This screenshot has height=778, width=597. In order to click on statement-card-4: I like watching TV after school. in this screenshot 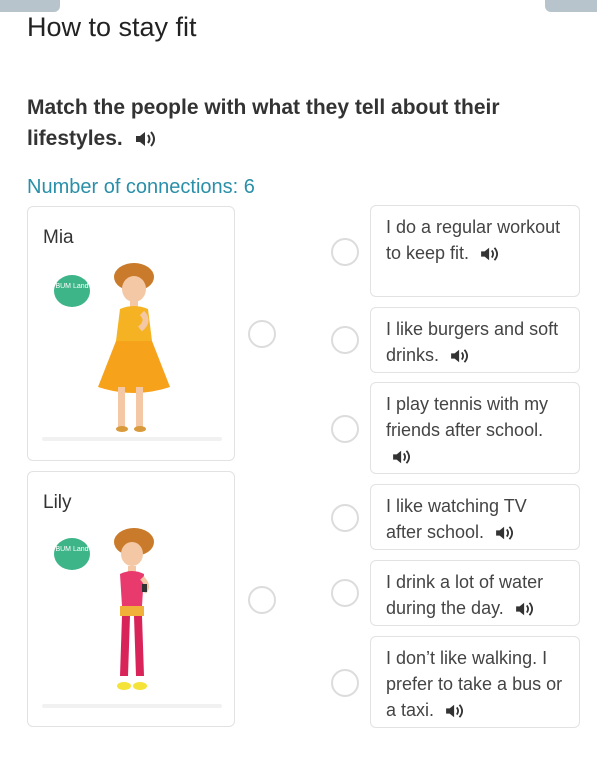, I will do `click(475, 517)`.